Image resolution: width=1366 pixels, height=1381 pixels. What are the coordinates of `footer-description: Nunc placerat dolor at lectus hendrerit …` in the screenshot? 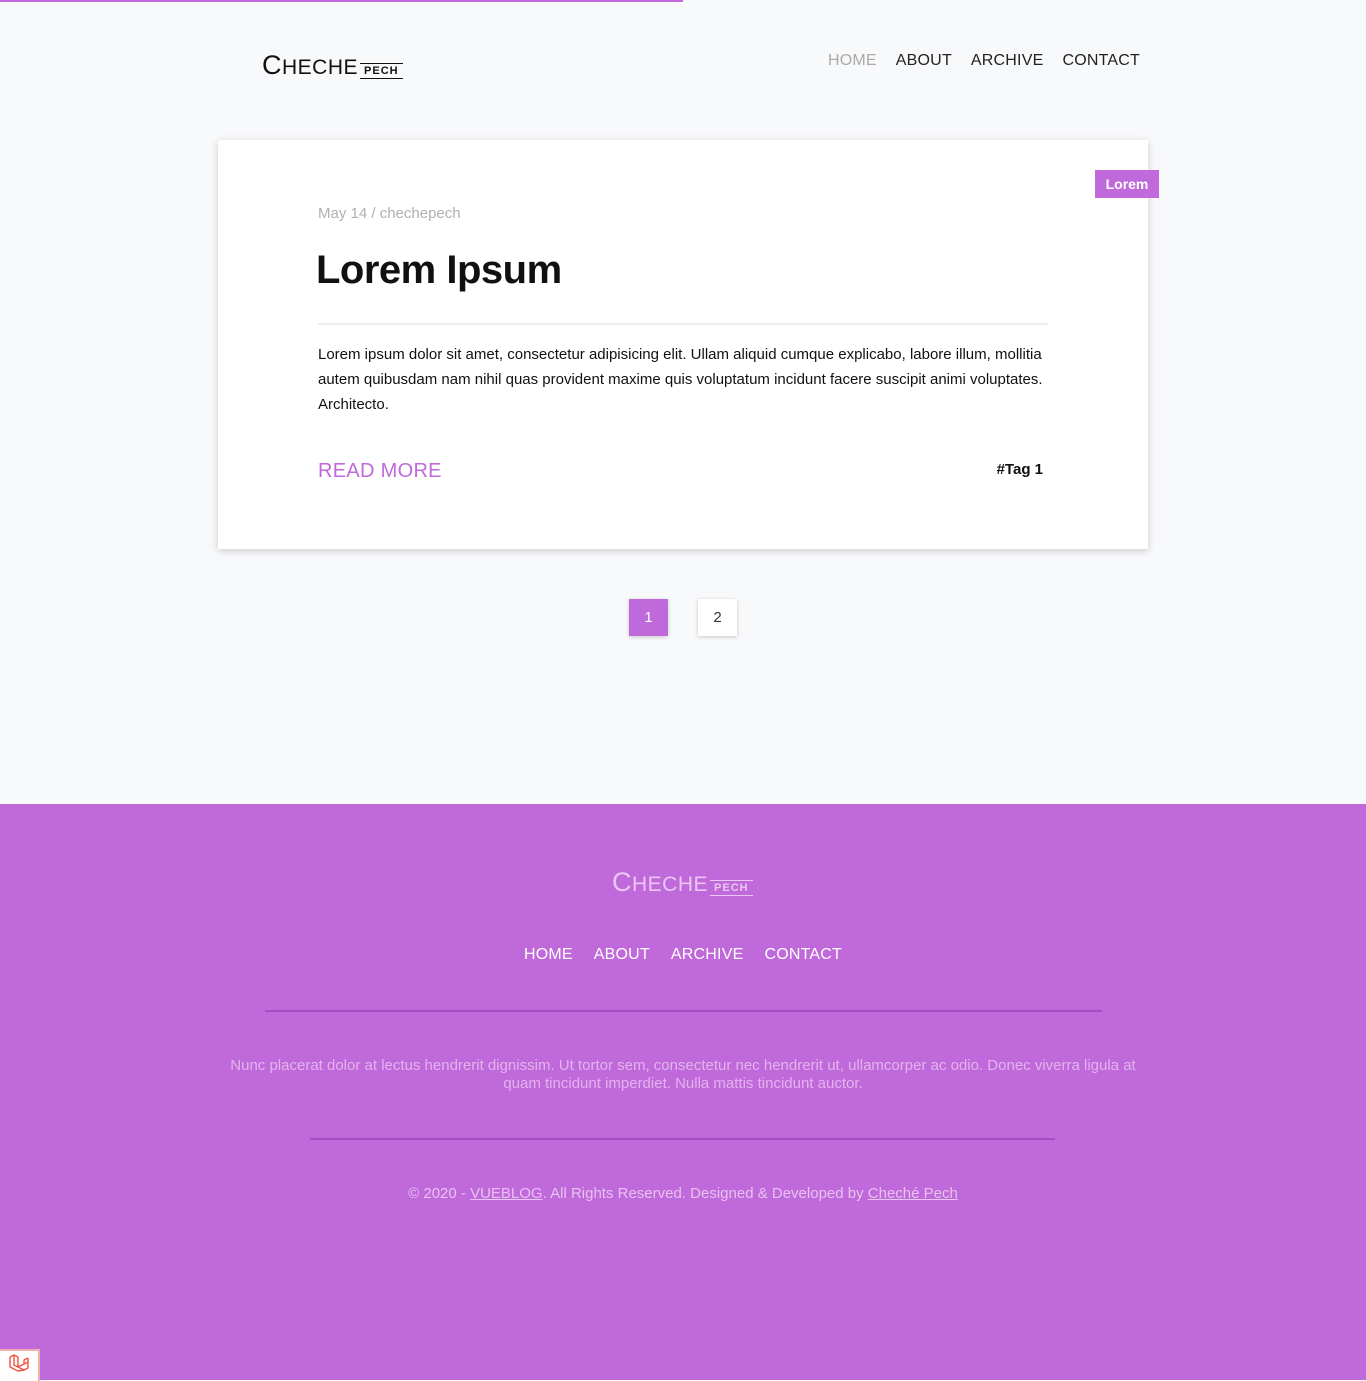 It's located at (683, 1074).